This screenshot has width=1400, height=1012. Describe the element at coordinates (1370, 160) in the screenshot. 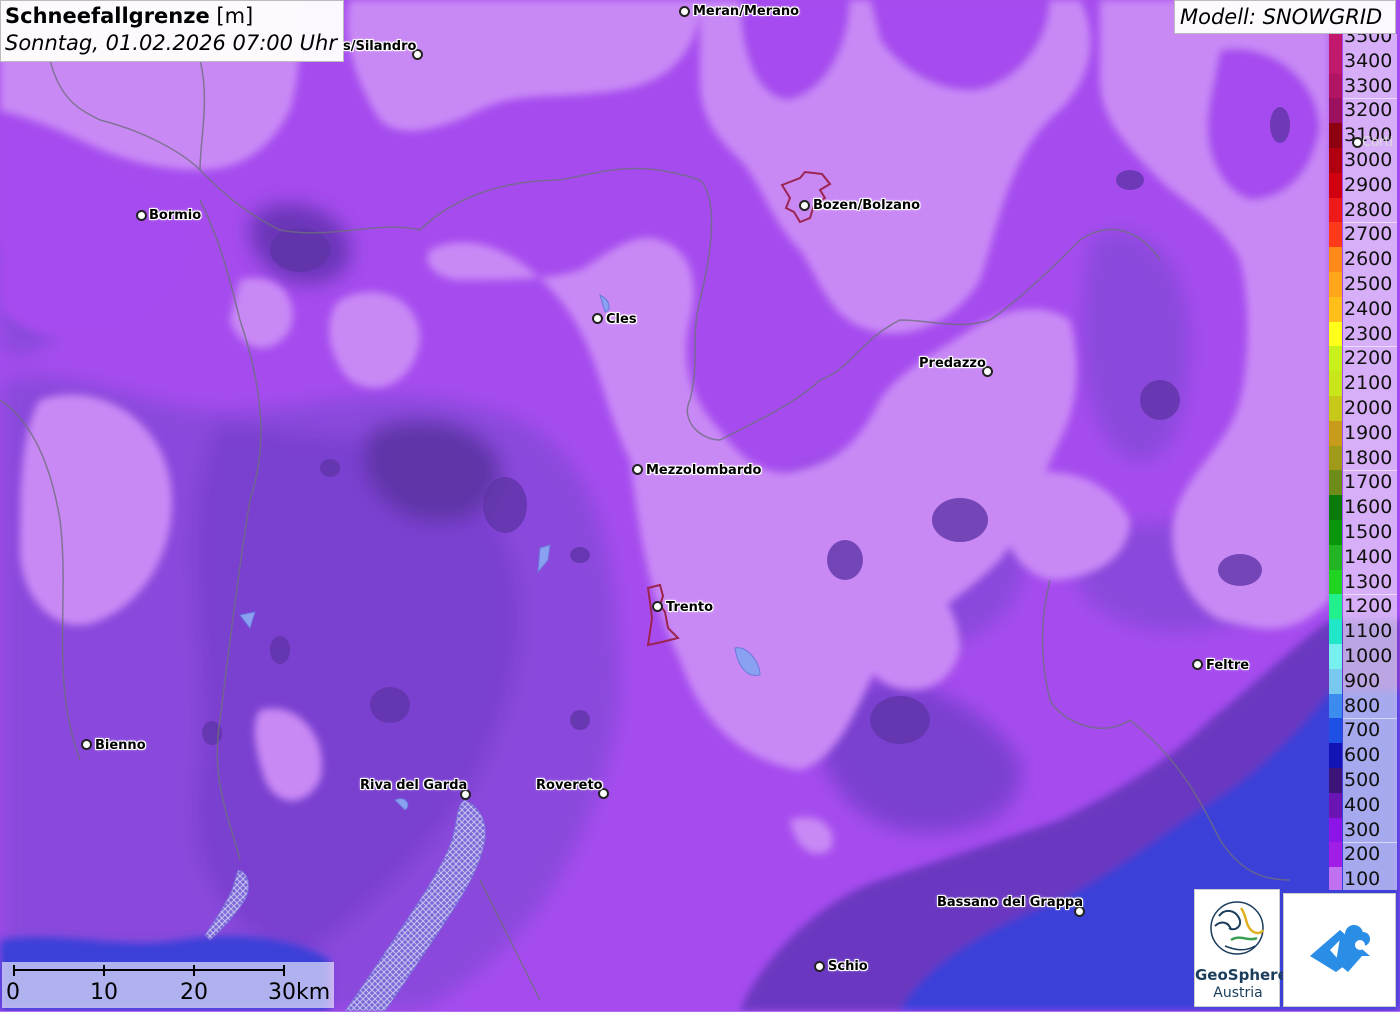

I see `legend-label: 3000` at that location.